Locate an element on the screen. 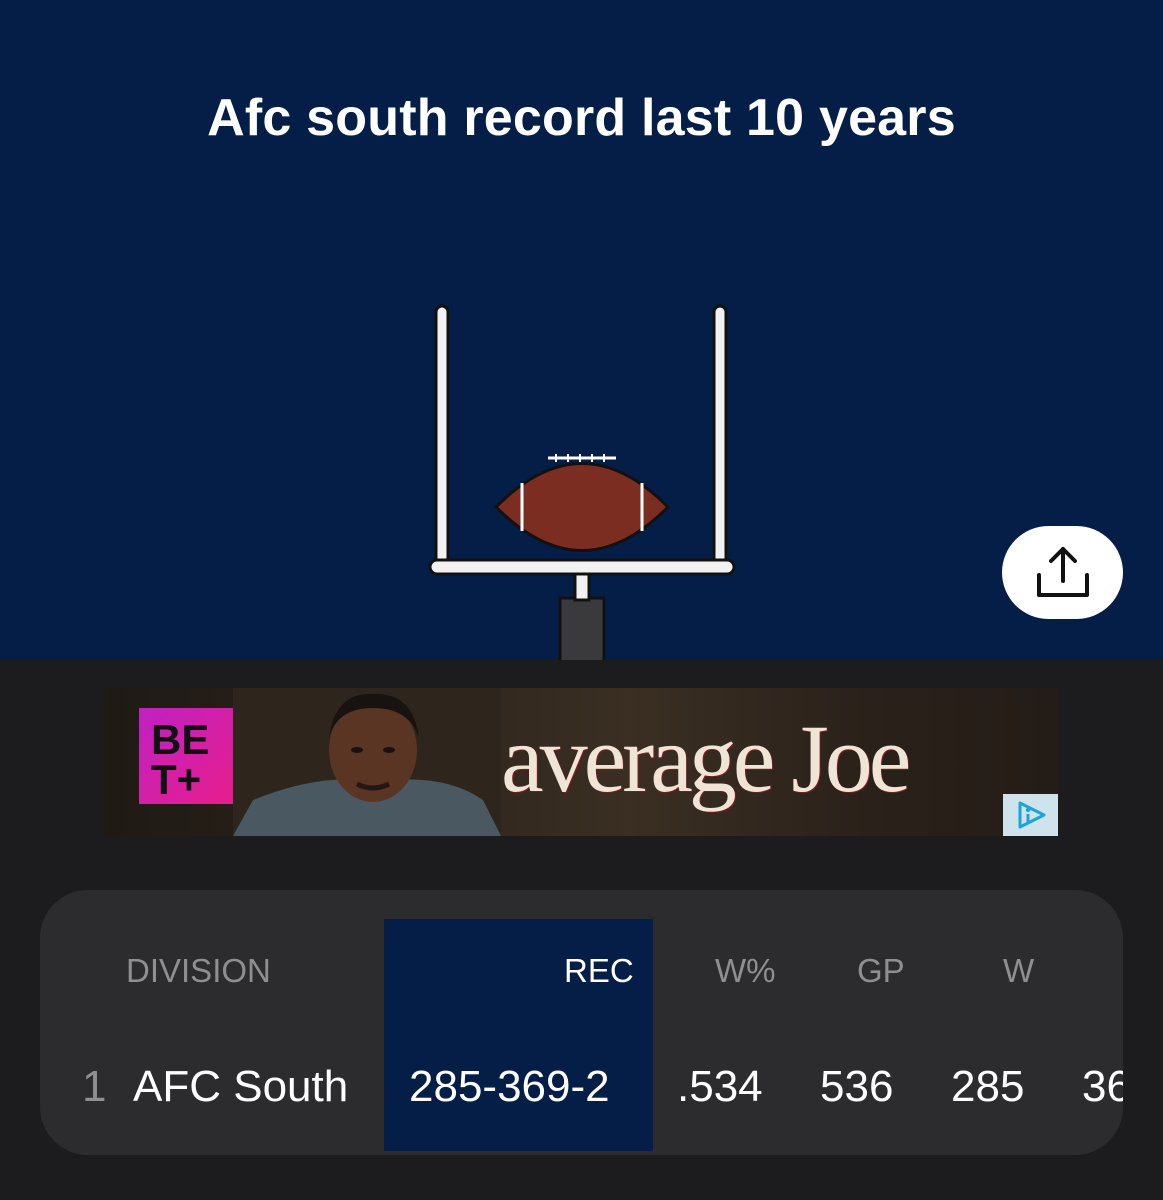 The width and height of the screenshot is (1163, 1200). column-header-rec: REC is located at coordinates (599, 971).